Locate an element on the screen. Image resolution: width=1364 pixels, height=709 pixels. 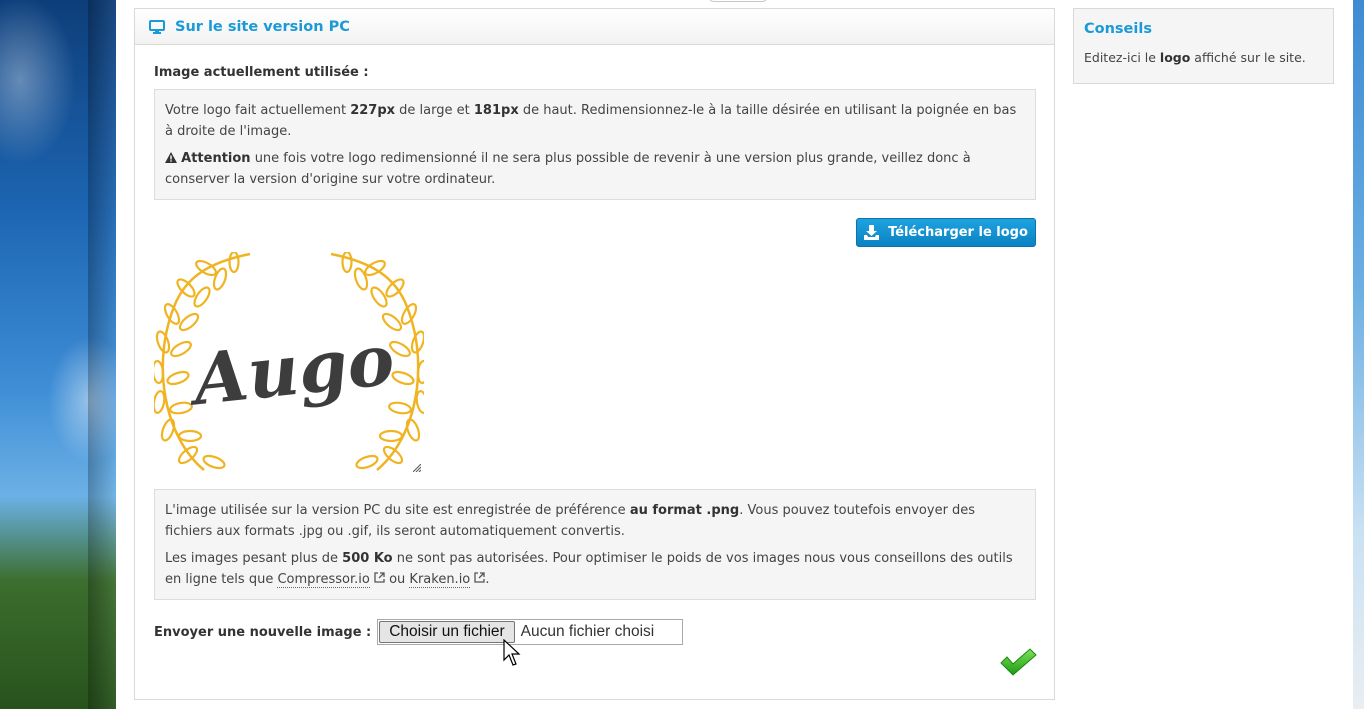
current-image-label: Image actuellement utilisée : is located at coordinates (261, 72).